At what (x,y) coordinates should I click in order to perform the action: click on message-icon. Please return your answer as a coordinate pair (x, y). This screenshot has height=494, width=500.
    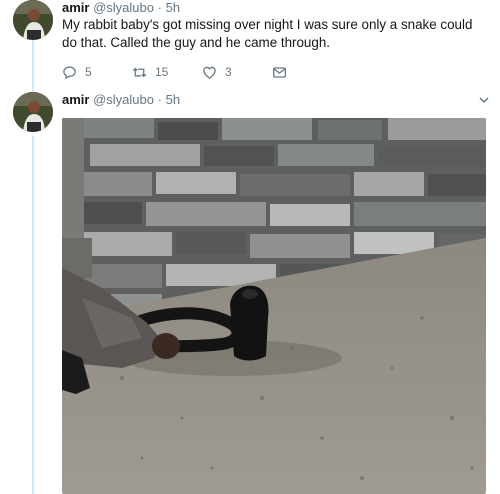
    Looking at the image, I should click on (279, 72).